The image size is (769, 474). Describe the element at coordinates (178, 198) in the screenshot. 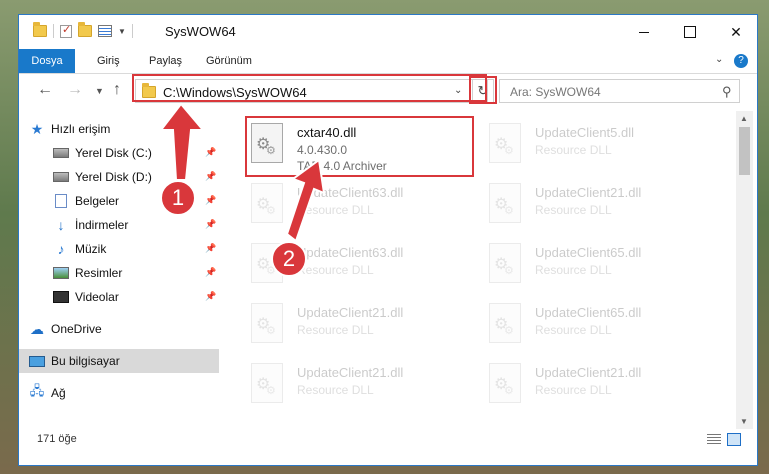

I see `step-badge-1: 1` at that location.